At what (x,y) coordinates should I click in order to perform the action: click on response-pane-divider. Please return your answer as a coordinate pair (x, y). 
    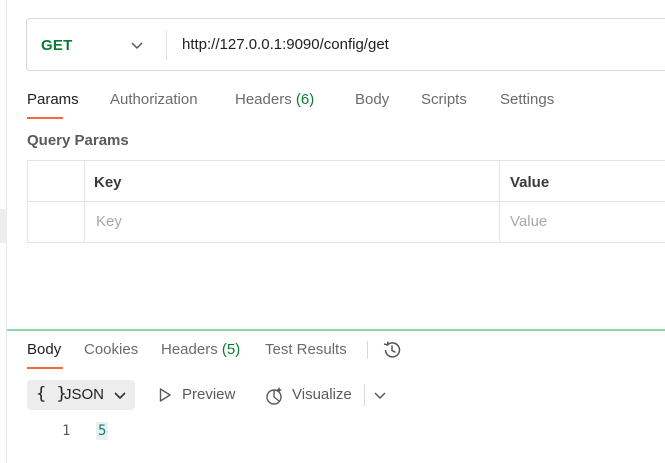
    Looking at the image, I should click on (336, 330).